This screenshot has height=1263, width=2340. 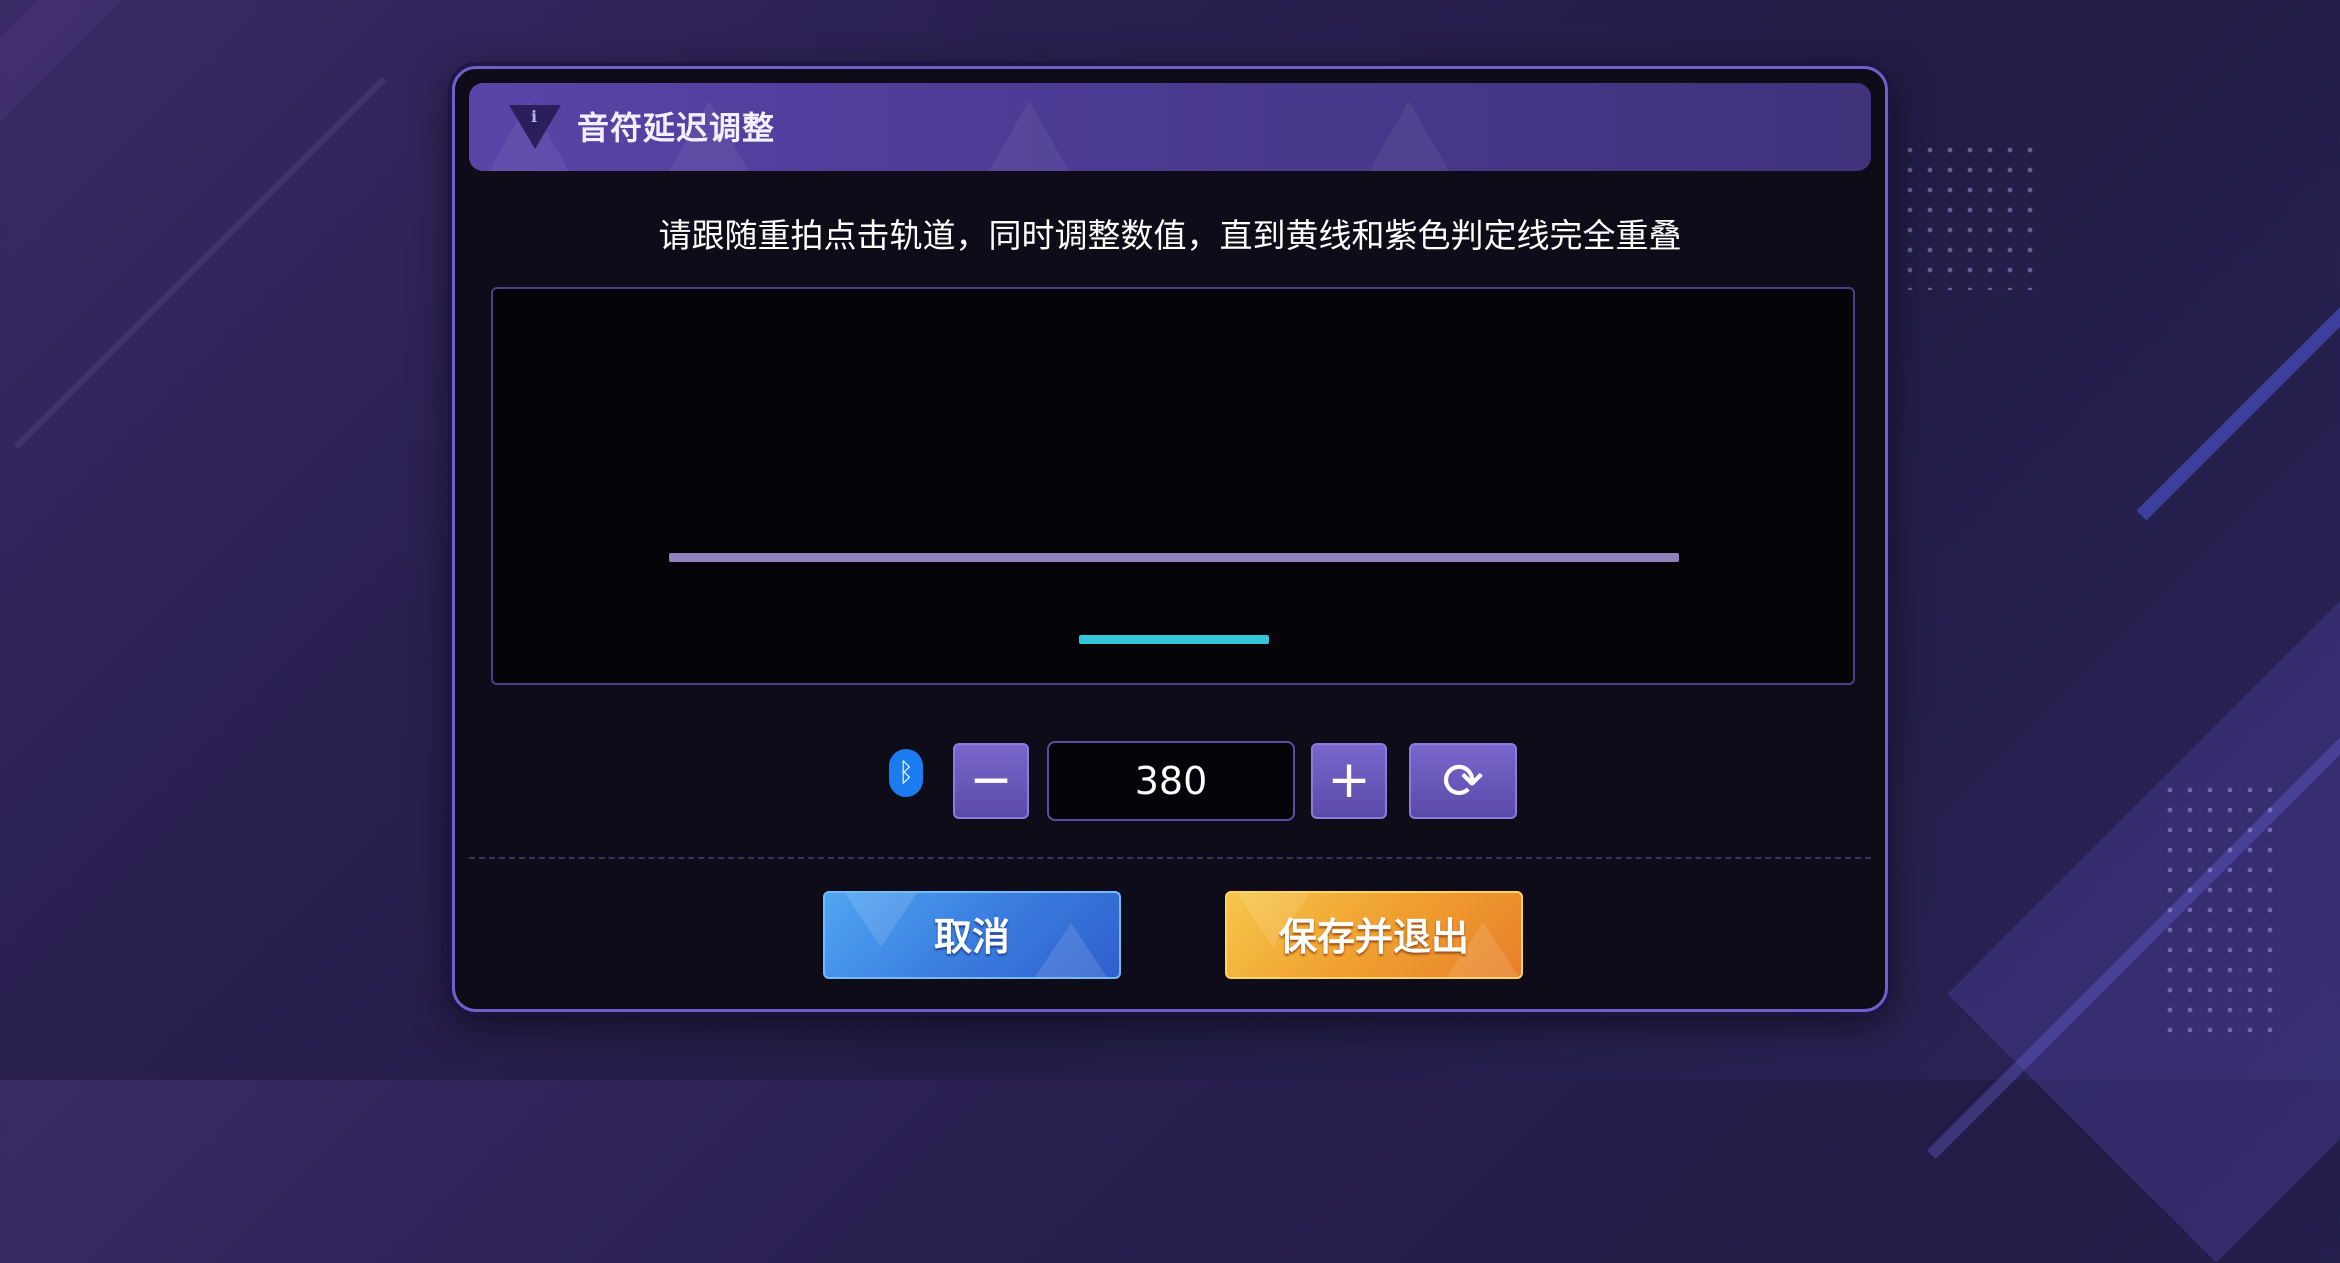 What do you see at coordinates (1170, 235) in the screenshot?
I see `instruction-text: 请跟随重拍点击轨道，同时调整数值，直到黄线和紫色判定线完全重叠` at bounding box center [1170, 235].